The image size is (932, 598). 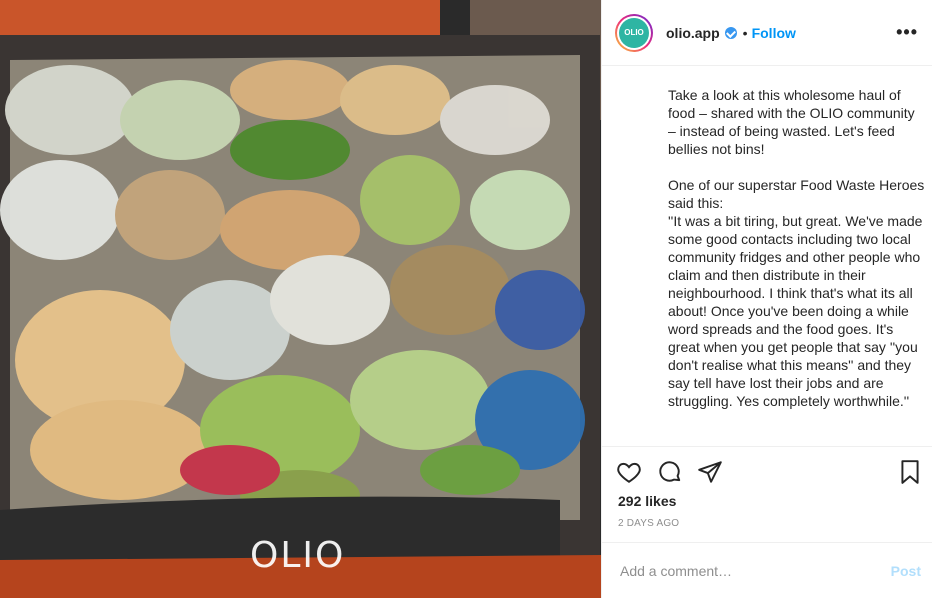 I want to click on avatar-logo: OLIO, so click(x=634, y=32).